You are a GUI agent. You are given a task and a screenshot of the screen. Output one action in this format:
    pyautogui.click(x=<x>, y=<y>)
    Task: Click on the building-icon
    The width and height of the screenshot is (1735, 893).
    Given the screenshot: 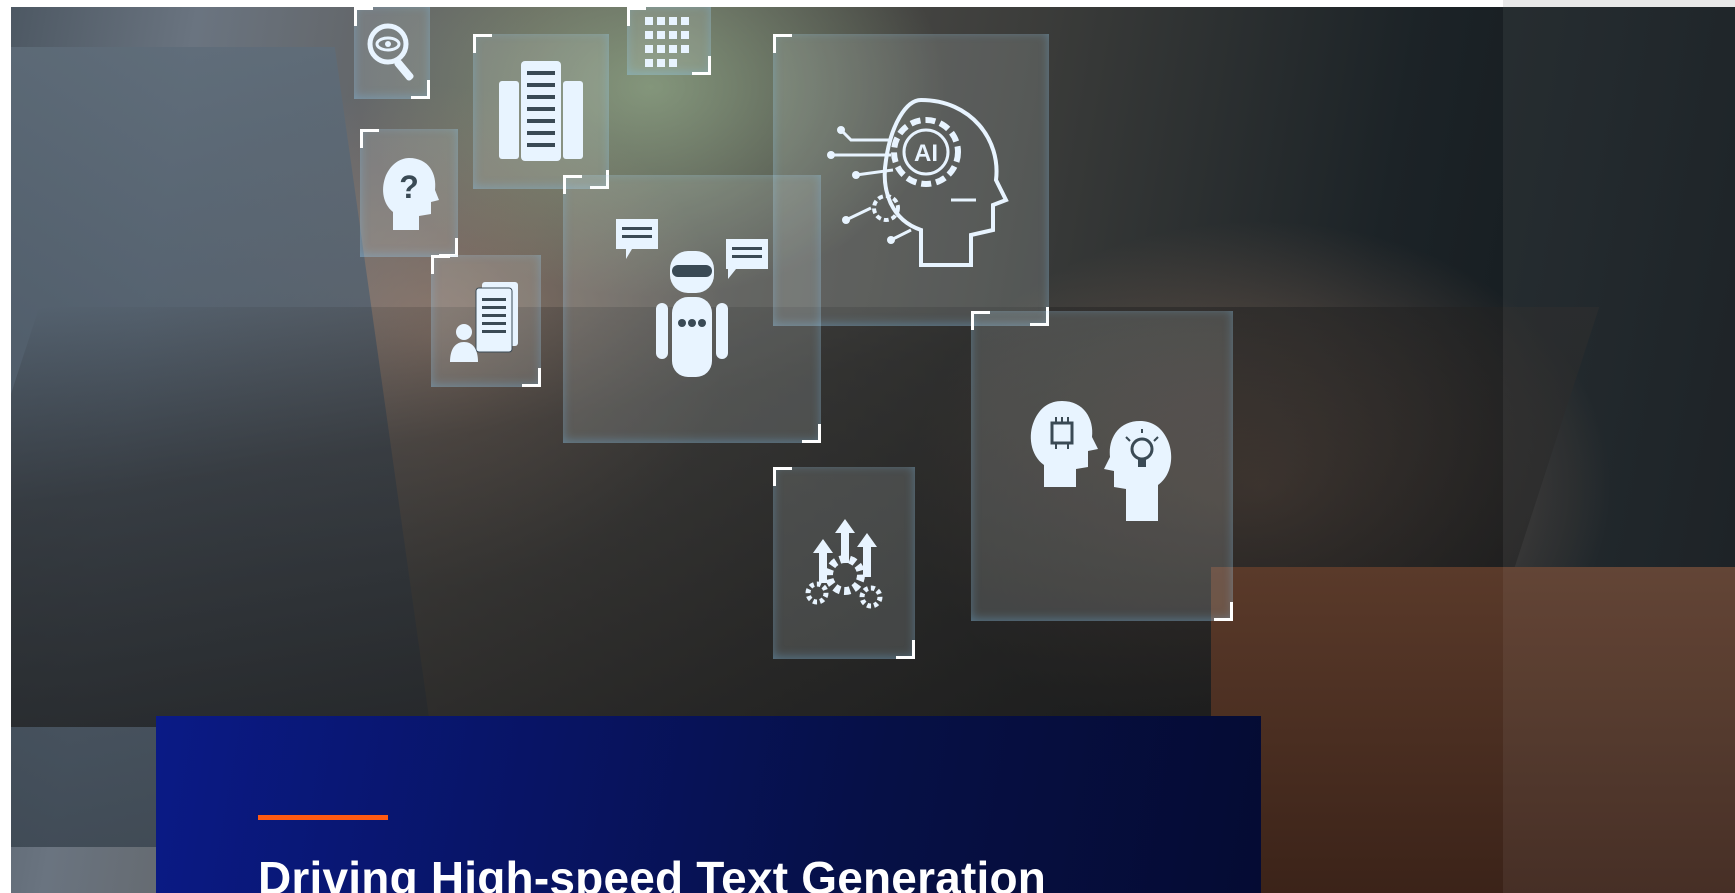 What is the action you would take?
    pyautogui.click(x=667, y=42)
    